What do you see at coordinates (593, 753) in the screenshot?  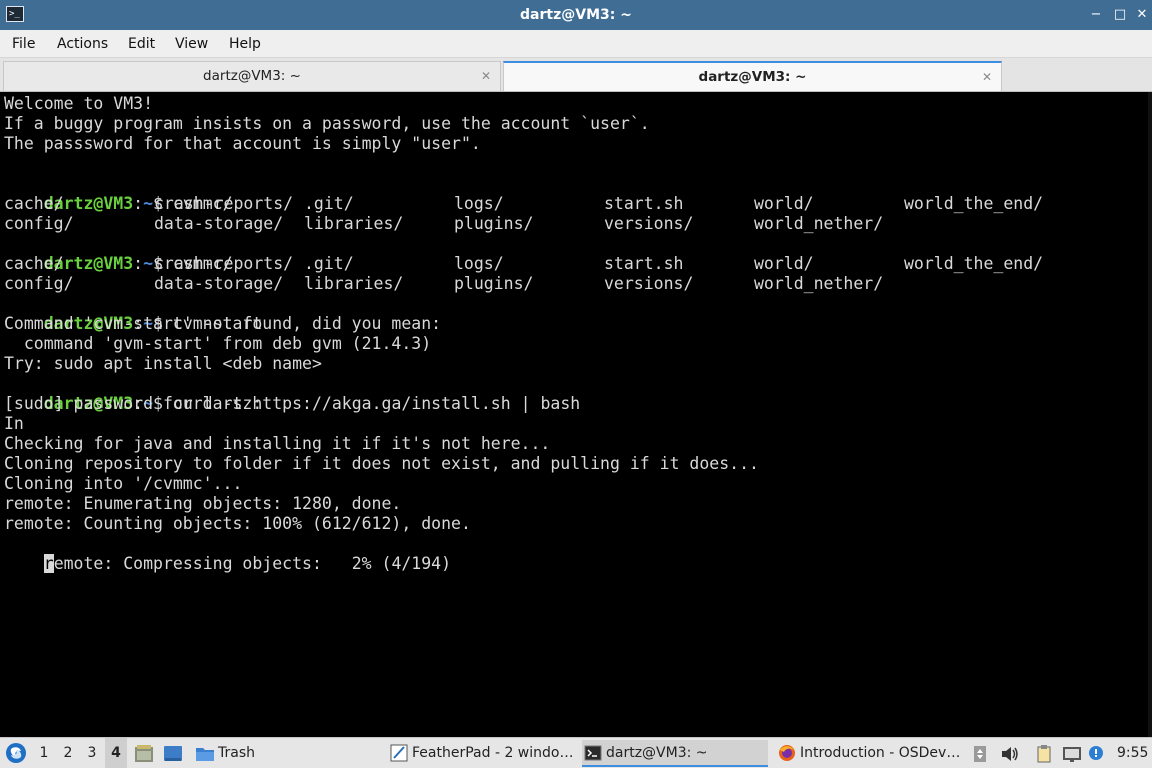 I see `terminal-icon` at bounding box center [593, 753].